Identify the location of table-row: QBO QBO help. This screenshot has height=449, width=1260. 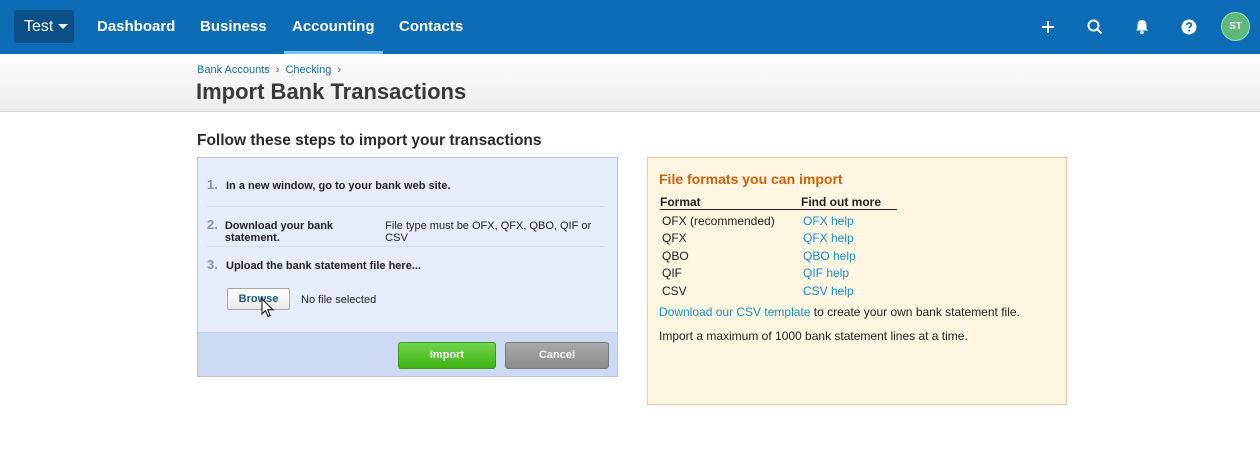
(778, 256).